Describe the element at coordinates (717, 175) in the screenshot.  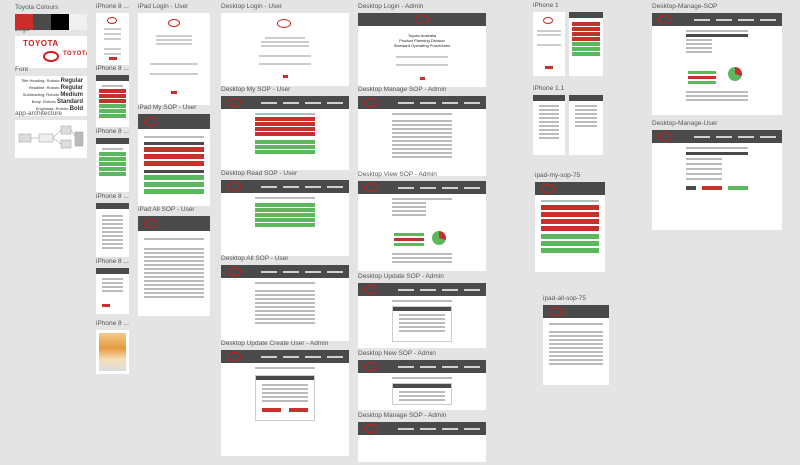
I see `board-desktop-manage-user: Desktop-Manage-User` at that location.